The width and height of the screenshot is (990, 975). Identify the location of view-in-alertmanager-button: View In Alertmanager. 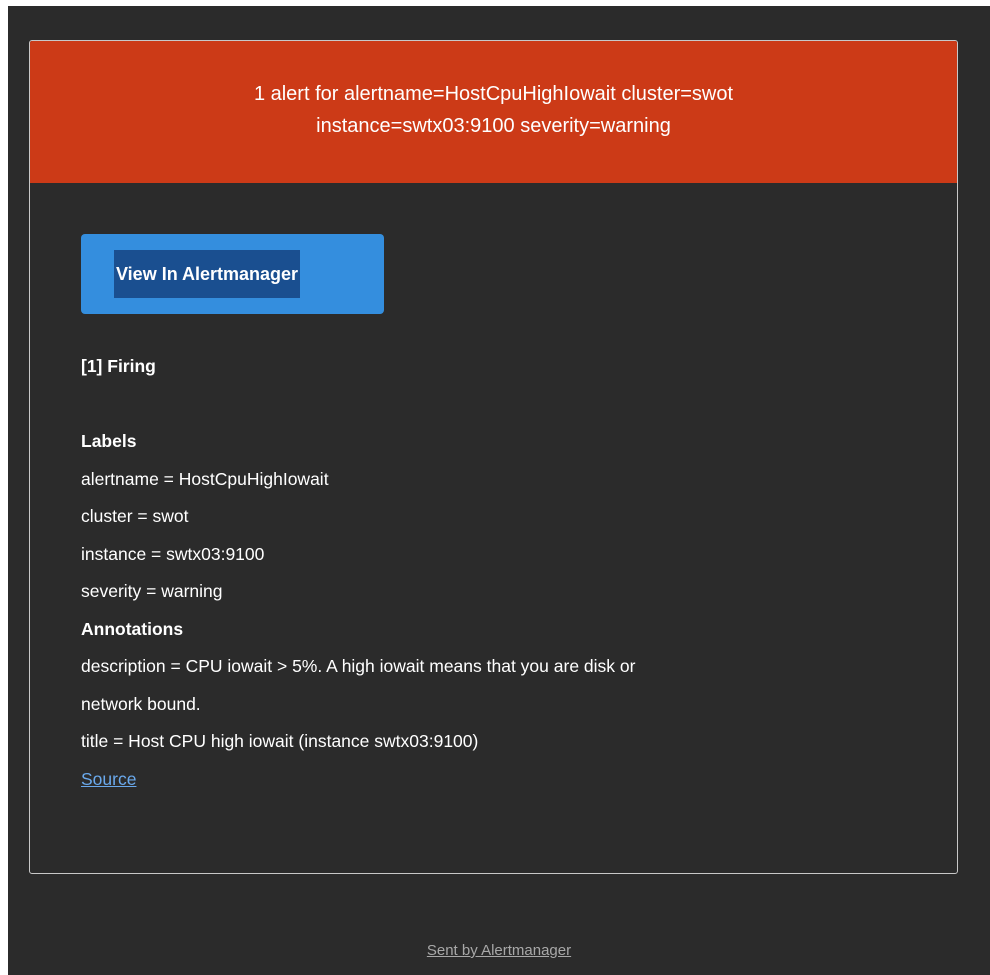
(232, 274).